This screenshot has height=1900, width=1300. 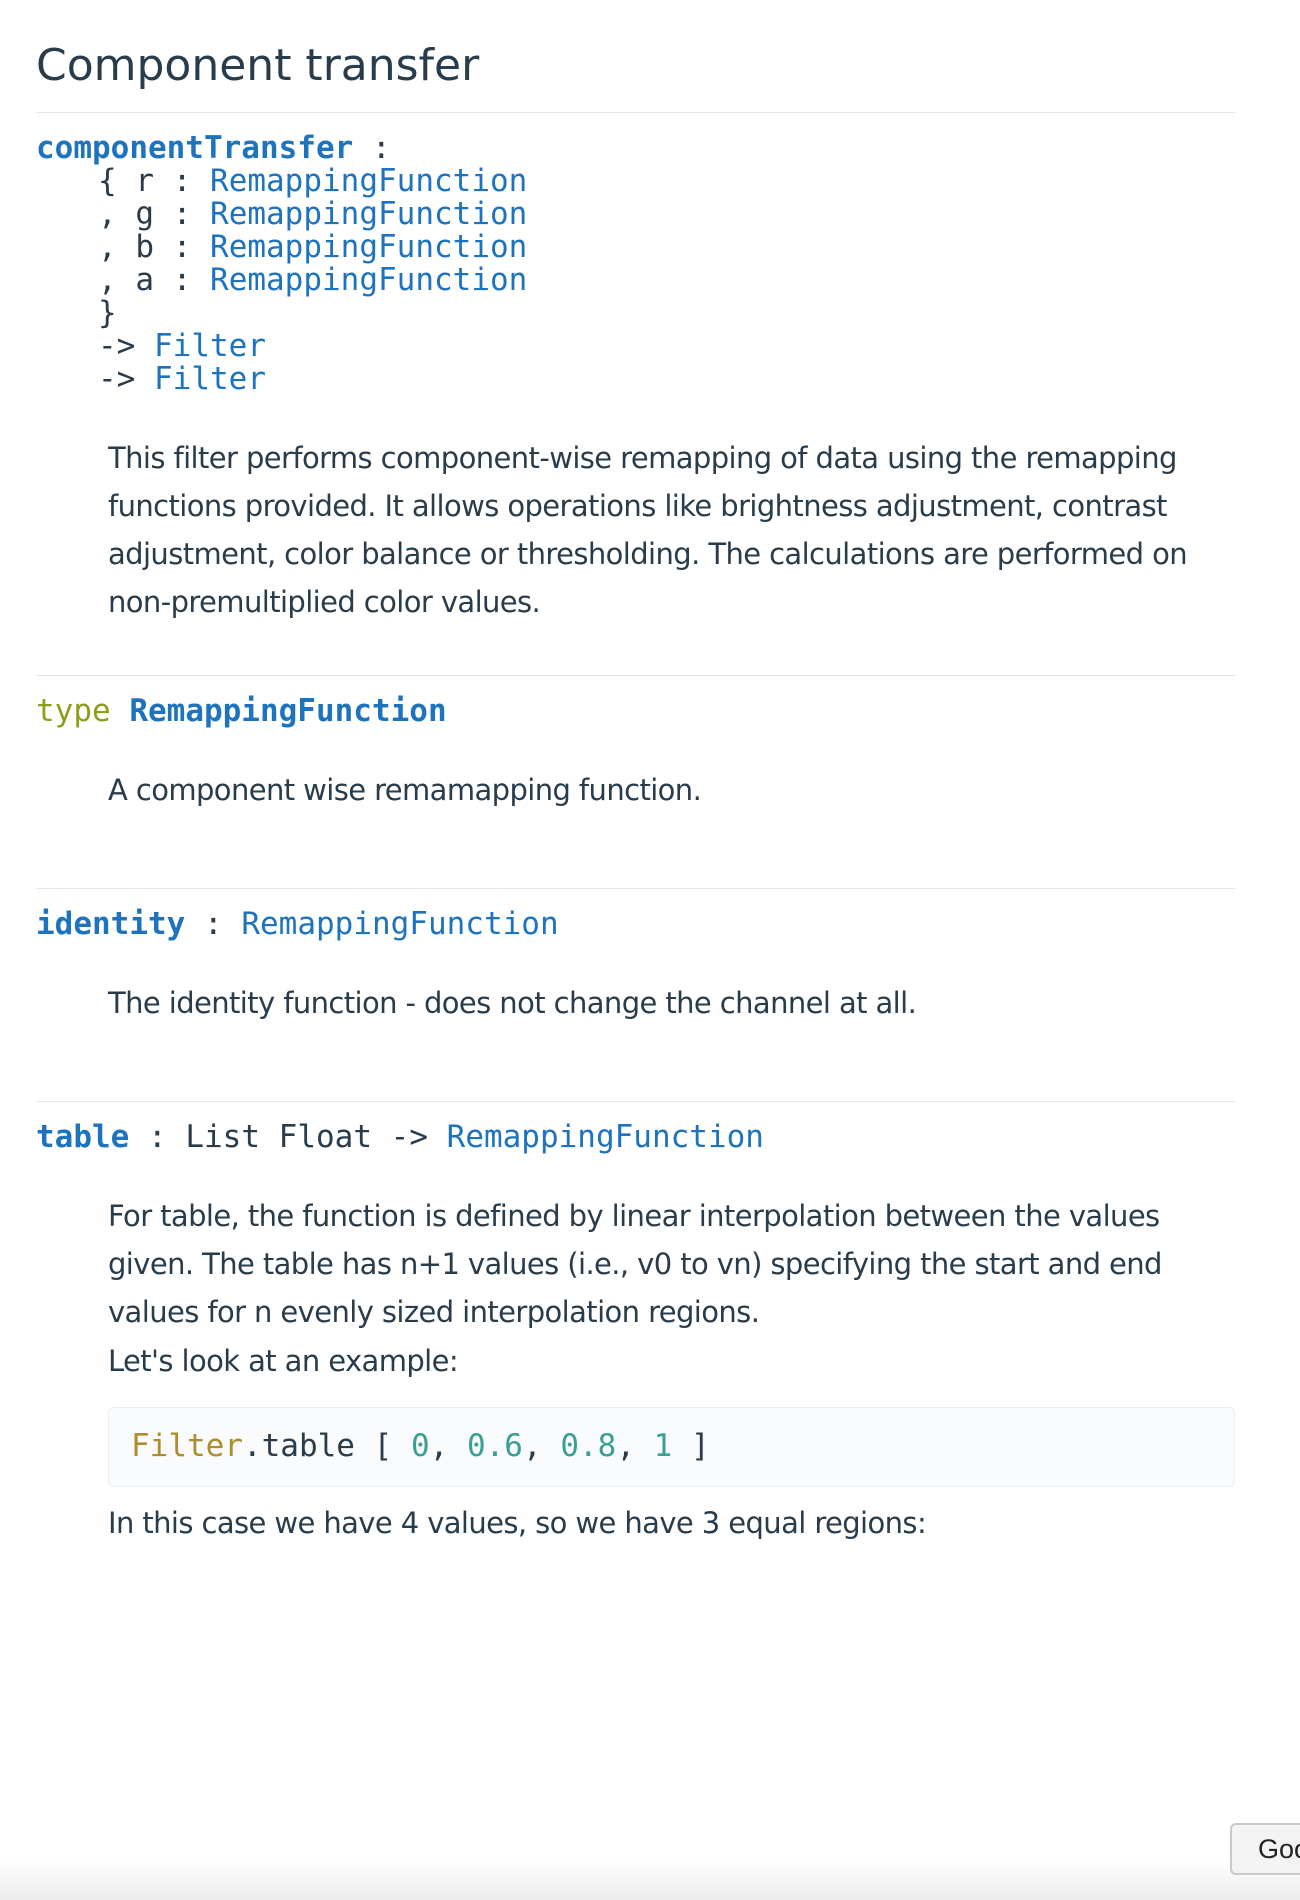 I want to click on code-number: 0.8, so click(x=588, y=1446).